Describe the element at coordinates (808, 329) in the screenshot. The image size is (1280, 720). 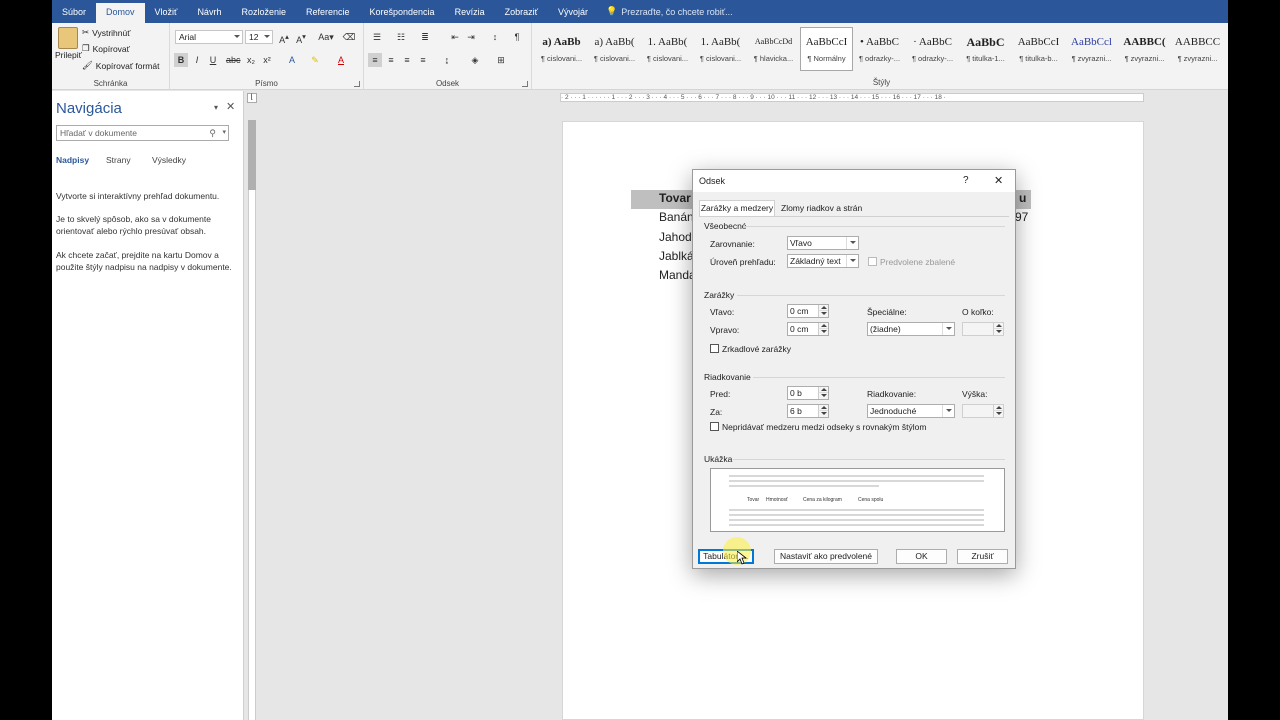
I see `indent-right-spinner: 0 cm` at that location.